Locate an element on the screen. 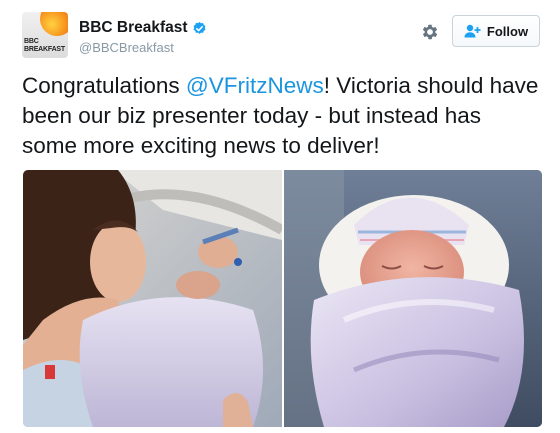 Image resolution: width=560 pixels, height=433 pixels. follow-button: Follow is located at coordinates (496, 31).